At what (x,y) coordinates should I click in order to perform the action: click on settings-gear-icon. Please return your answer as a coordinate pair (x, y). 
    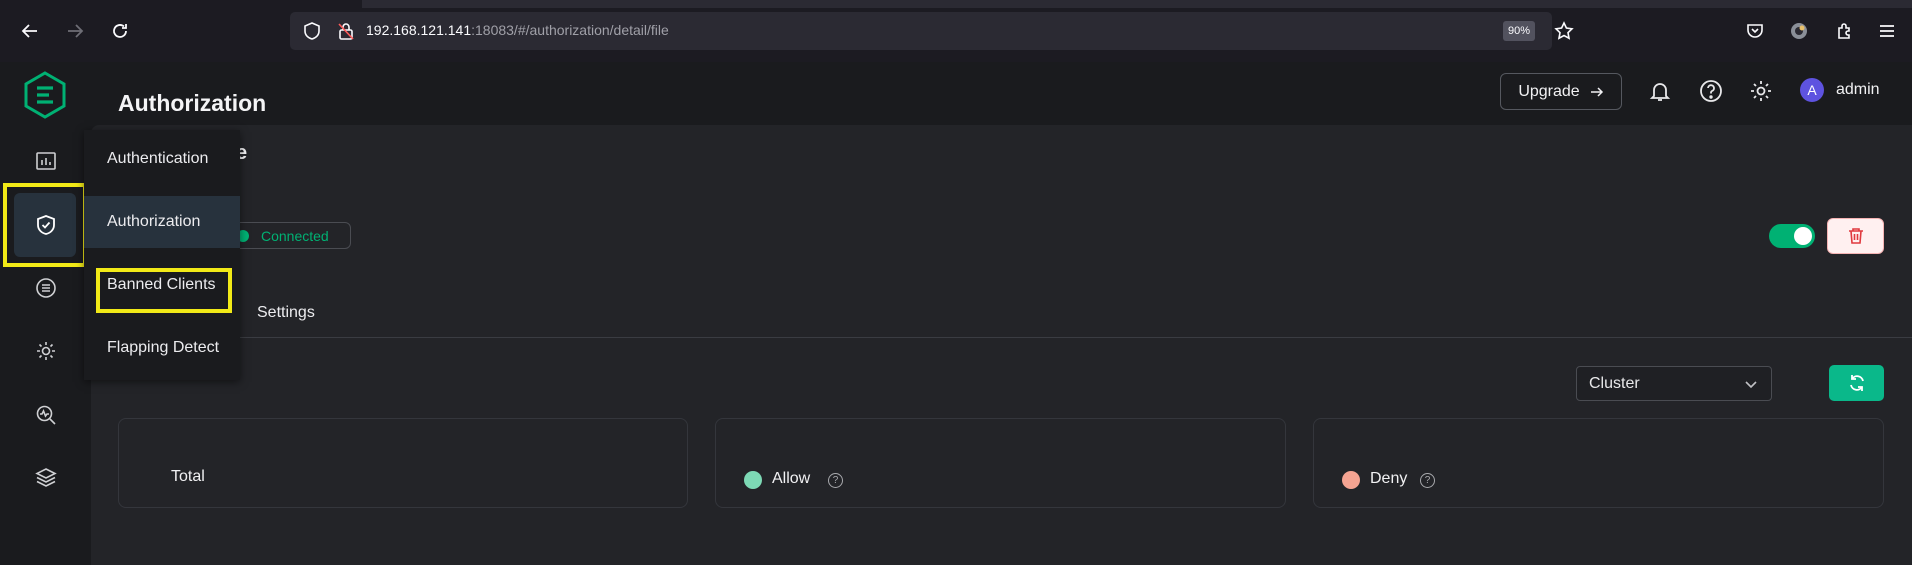
    Looking at the image, I should click on (1761, 91).